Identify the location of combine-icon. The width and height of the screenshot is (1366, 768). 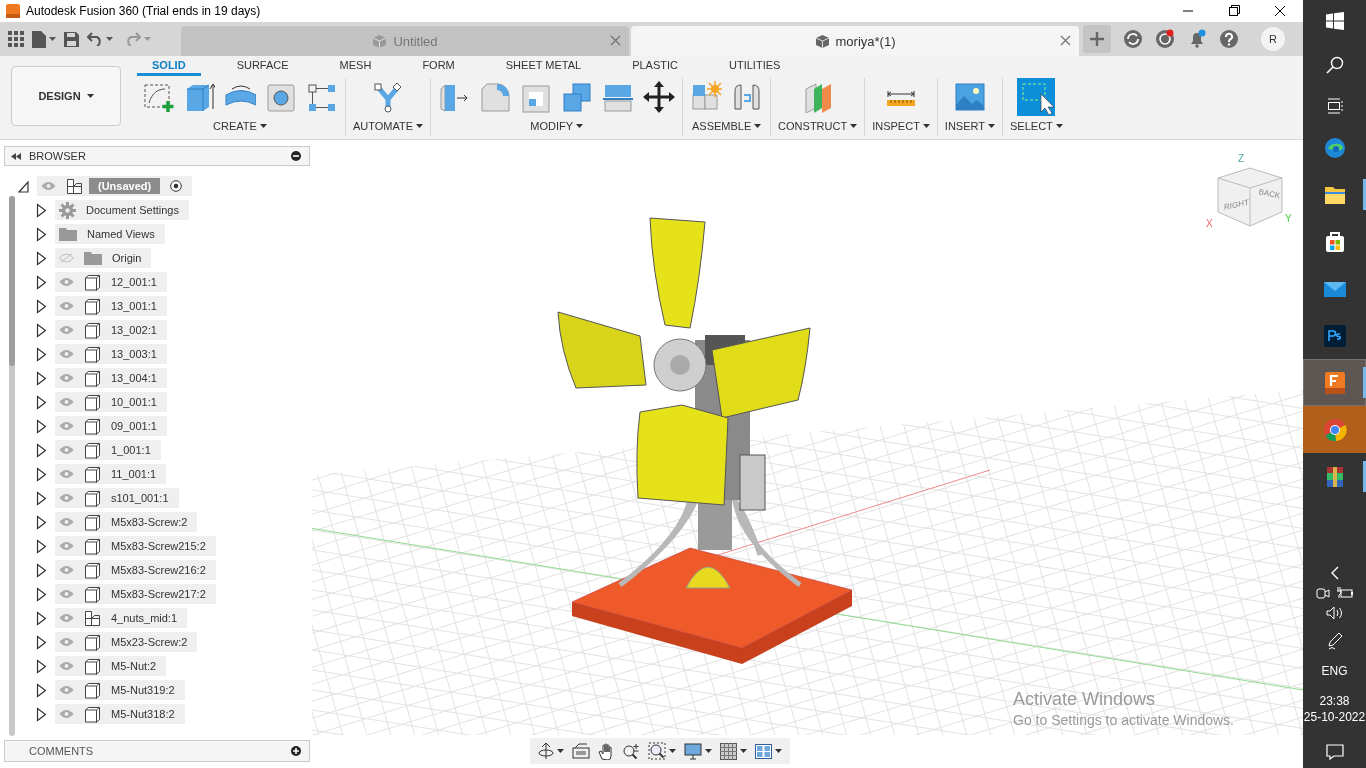
(577, 97).